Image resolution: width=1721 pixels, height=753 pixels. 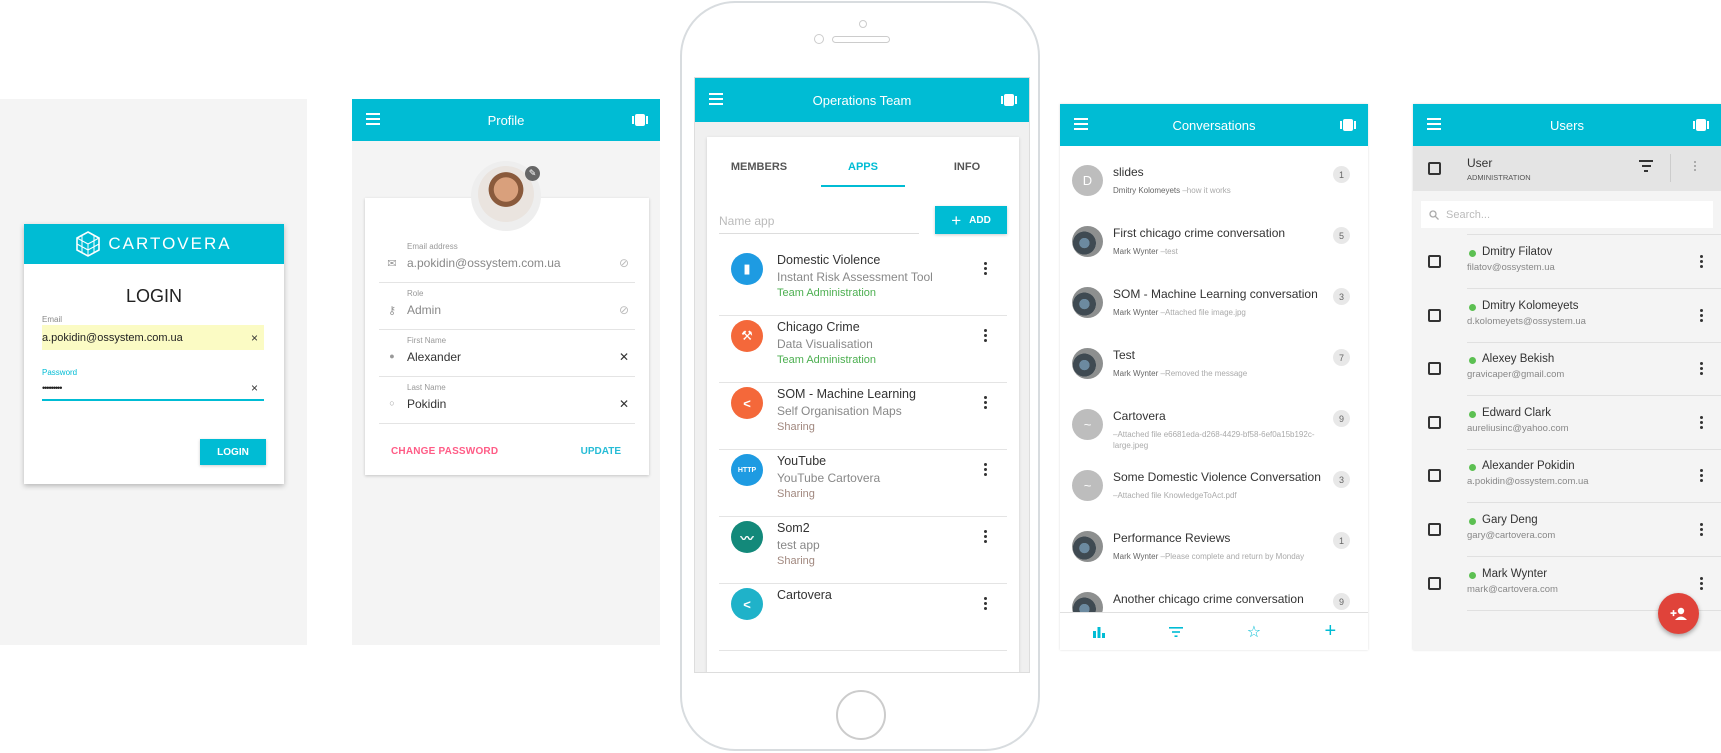 I want to click on field-value: Pokidin, so click(x=426, y=404).